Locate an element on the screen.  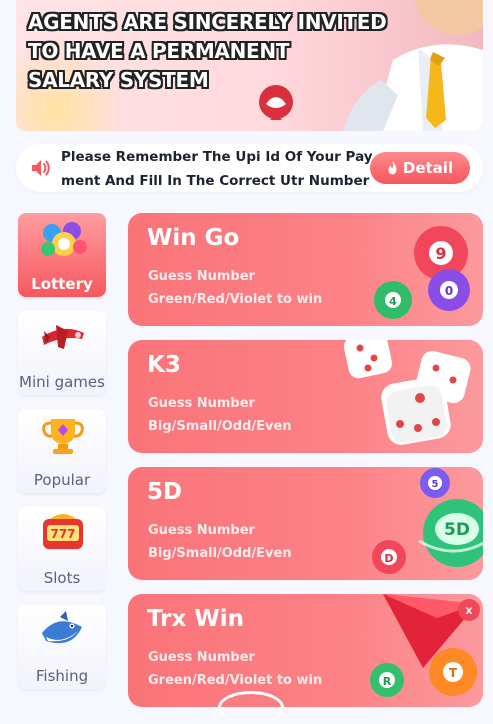
dice-icon is located at coordinates (407, 392).